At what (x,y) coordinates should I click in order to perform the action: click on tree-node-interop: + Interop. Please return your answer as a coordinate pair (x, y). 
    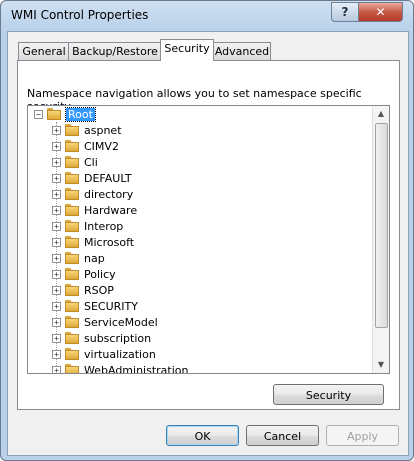
    Looking at the image, I should click on (87, 226).